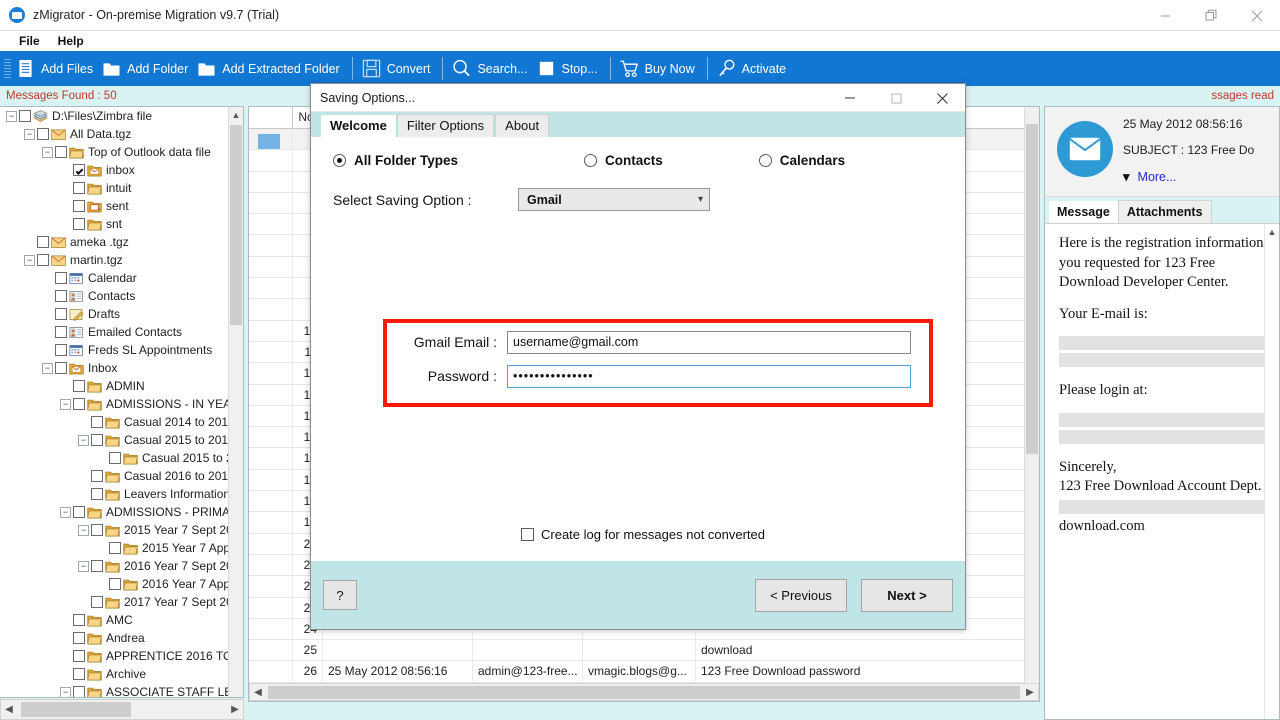  I want to click on tree-node: intuit, so click(121, 188).